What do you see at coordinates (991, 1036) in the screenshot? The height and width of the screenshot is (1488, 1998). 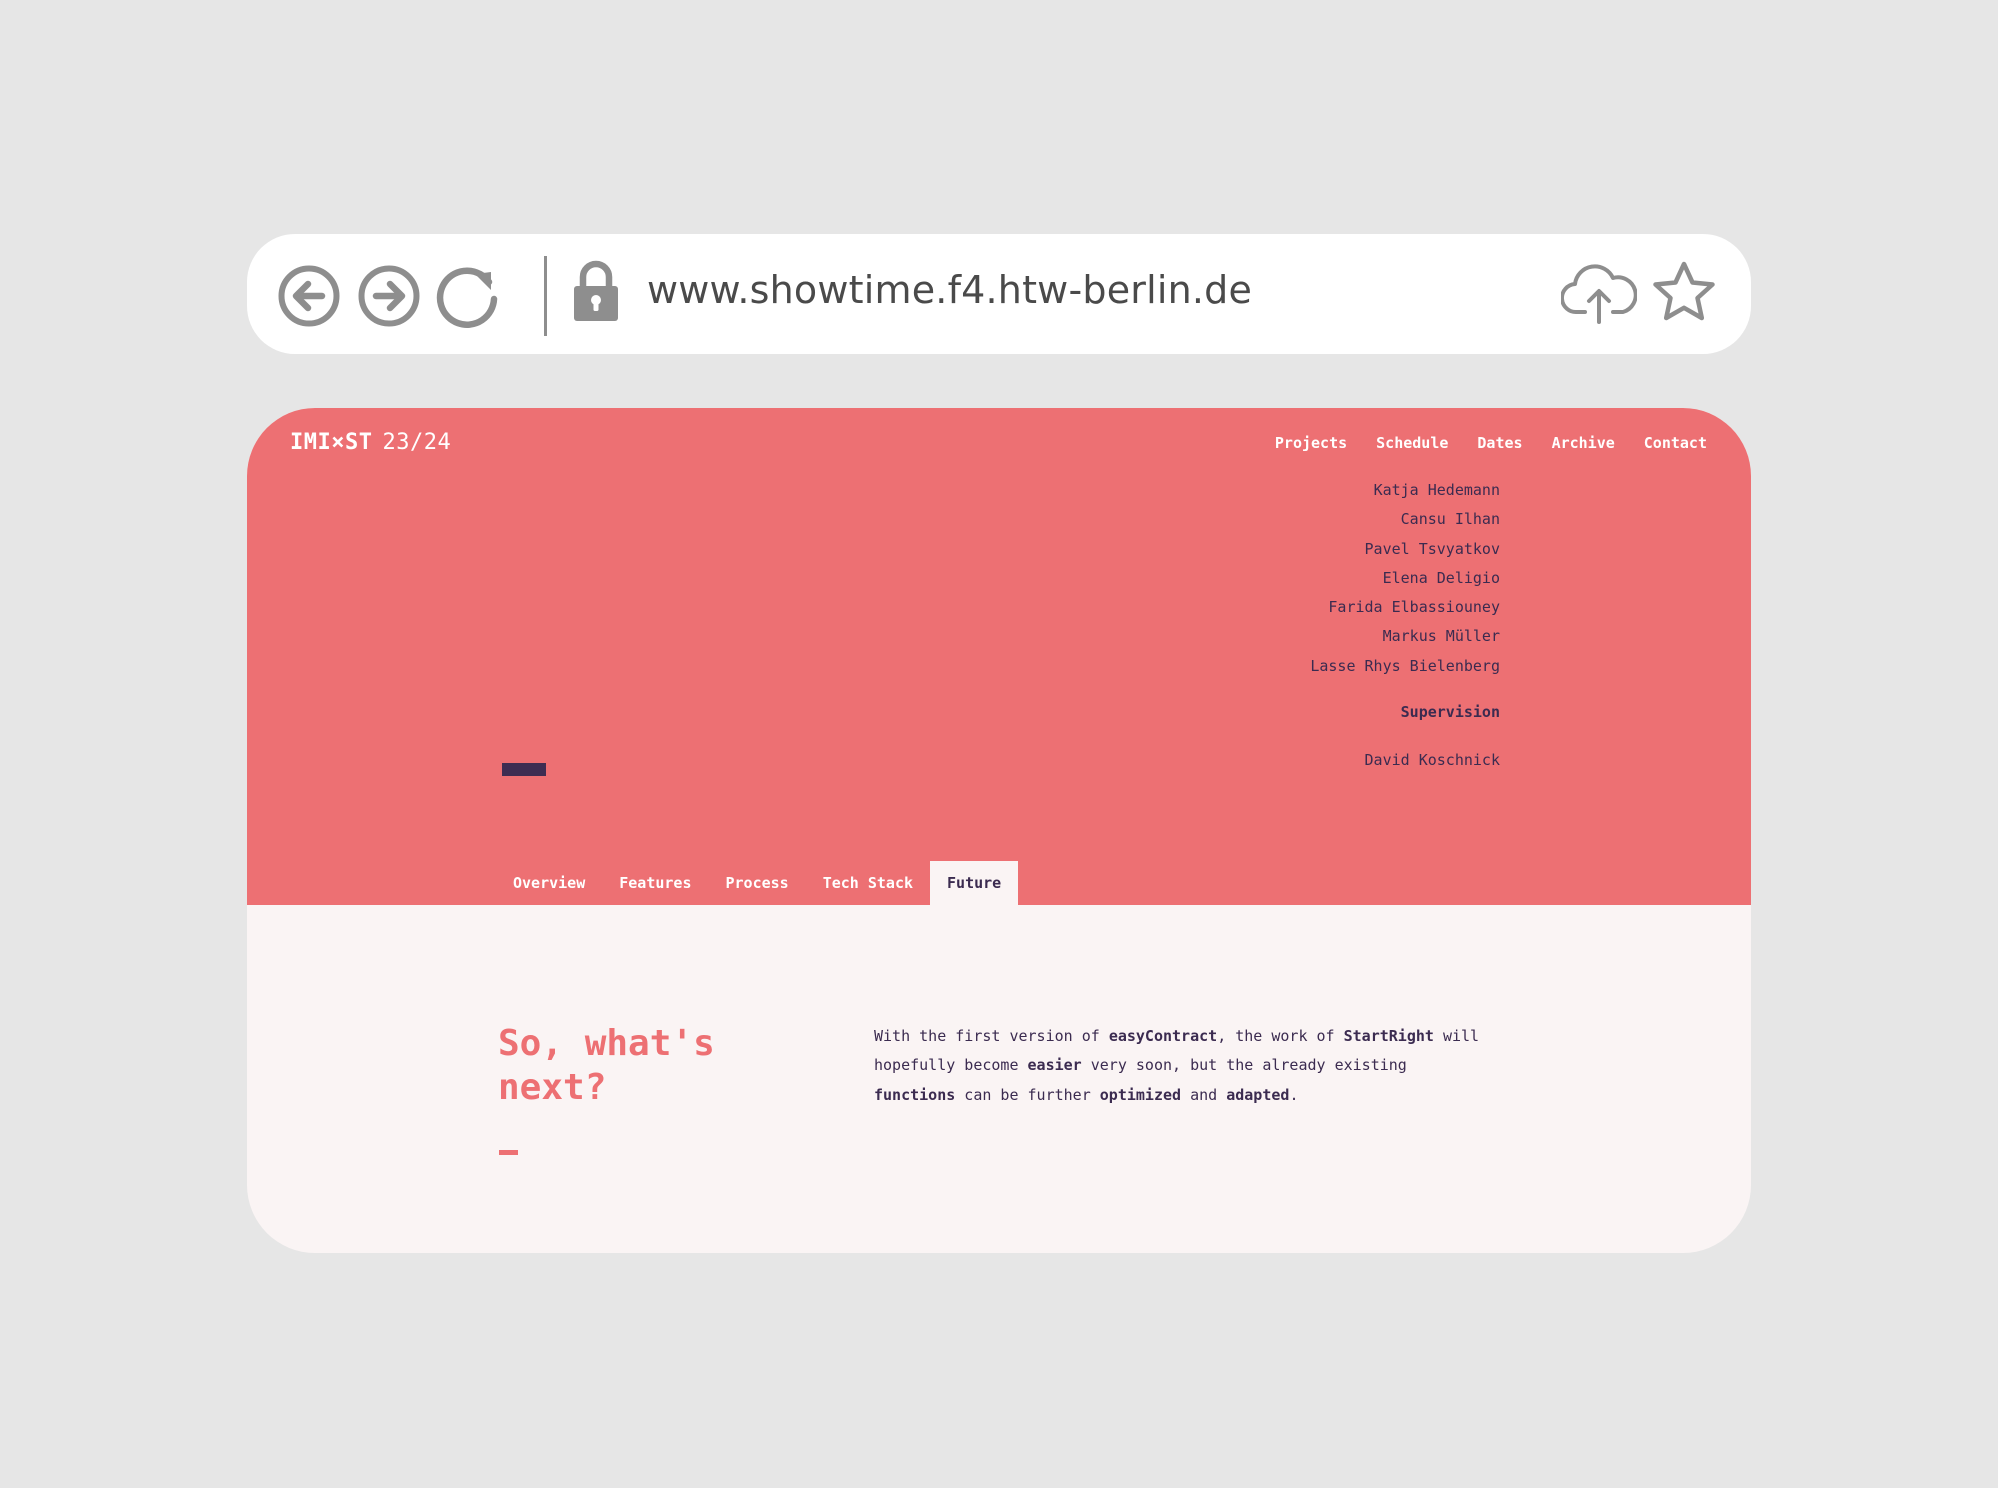 I see `body-text-run: With the first version of` at bounding box center [991, 1036].